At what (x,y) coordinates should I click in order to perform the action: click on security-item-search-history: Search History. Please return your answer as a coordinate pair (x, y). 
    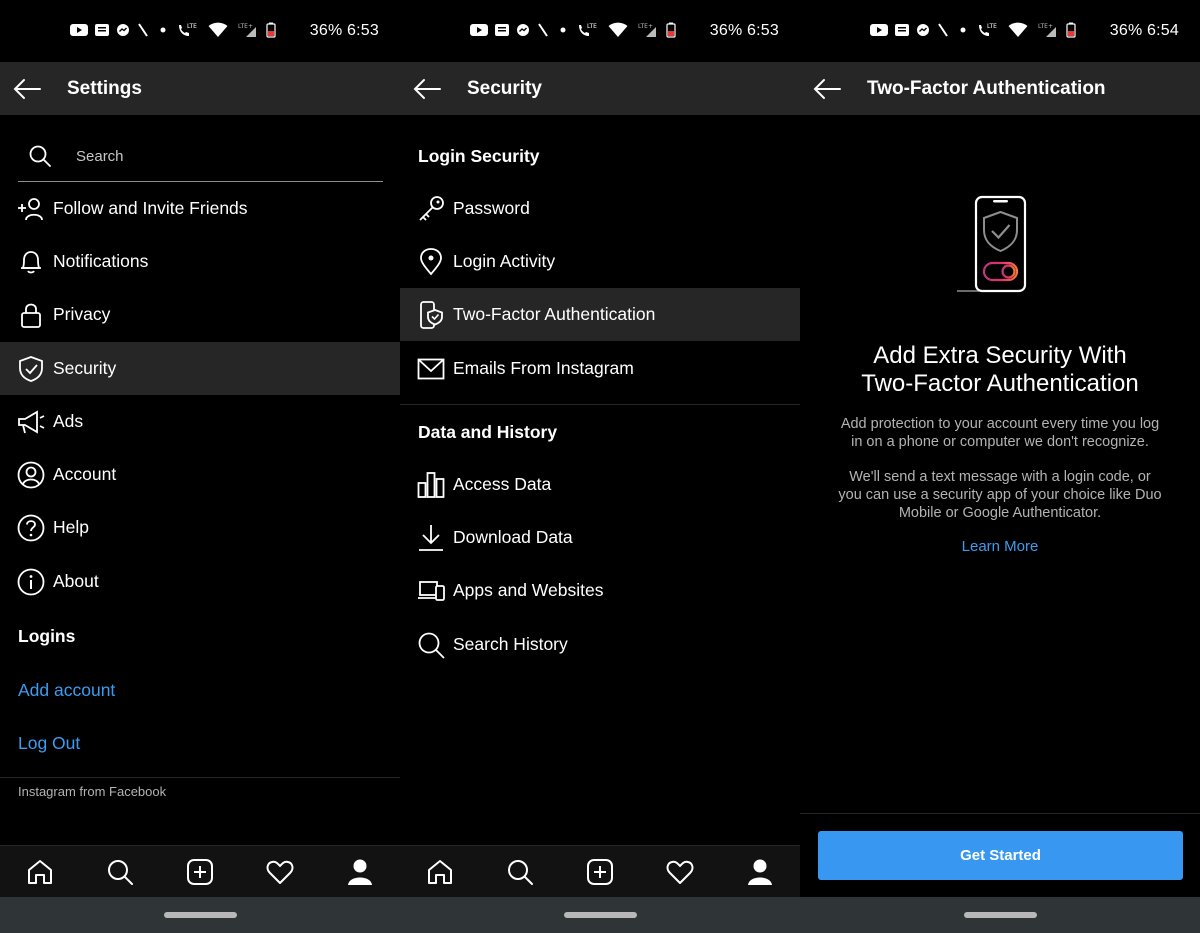
    Looking at the image, I should click on (600, 644).